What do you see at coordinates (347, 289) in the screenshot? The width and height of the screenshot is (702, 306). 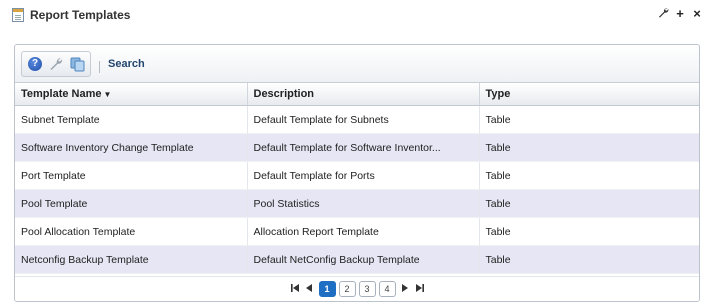 I see `page-2-button: 2` at bounding box center [347, 289].